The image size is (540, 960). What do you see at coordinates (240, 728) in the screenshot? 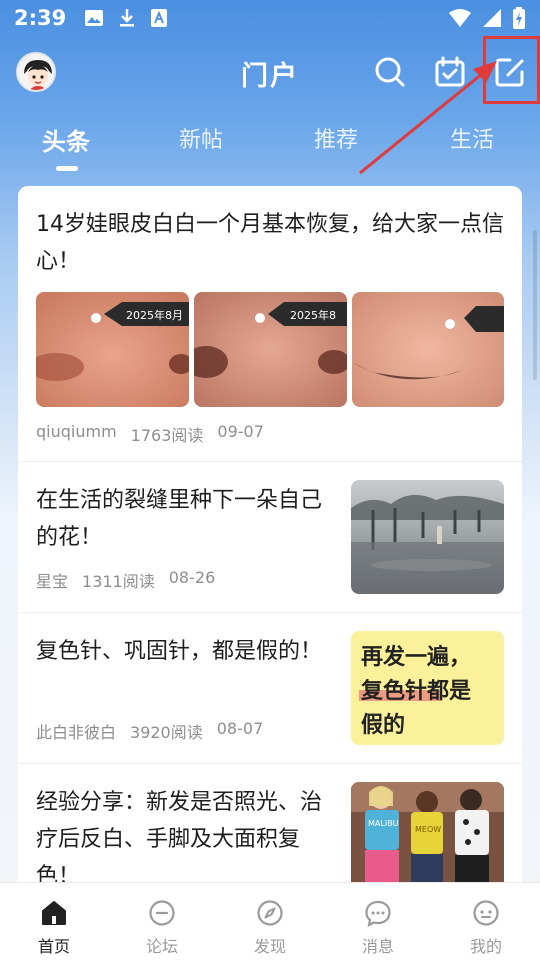
I see `post-date: 08-07` at bounding box center [240, 728].